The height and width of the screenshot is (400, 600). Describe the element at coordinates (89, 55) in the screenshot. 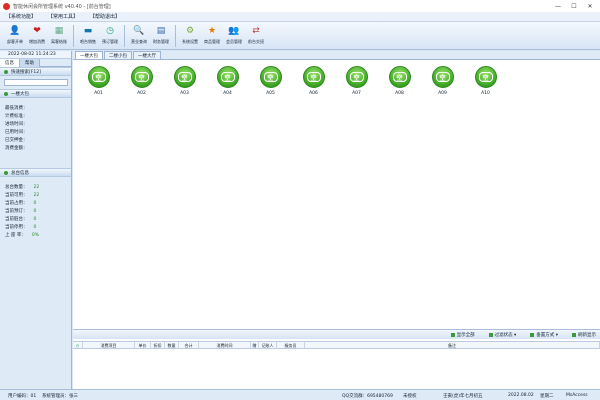

I see `tab-area-1: 一楼大包` at that location.